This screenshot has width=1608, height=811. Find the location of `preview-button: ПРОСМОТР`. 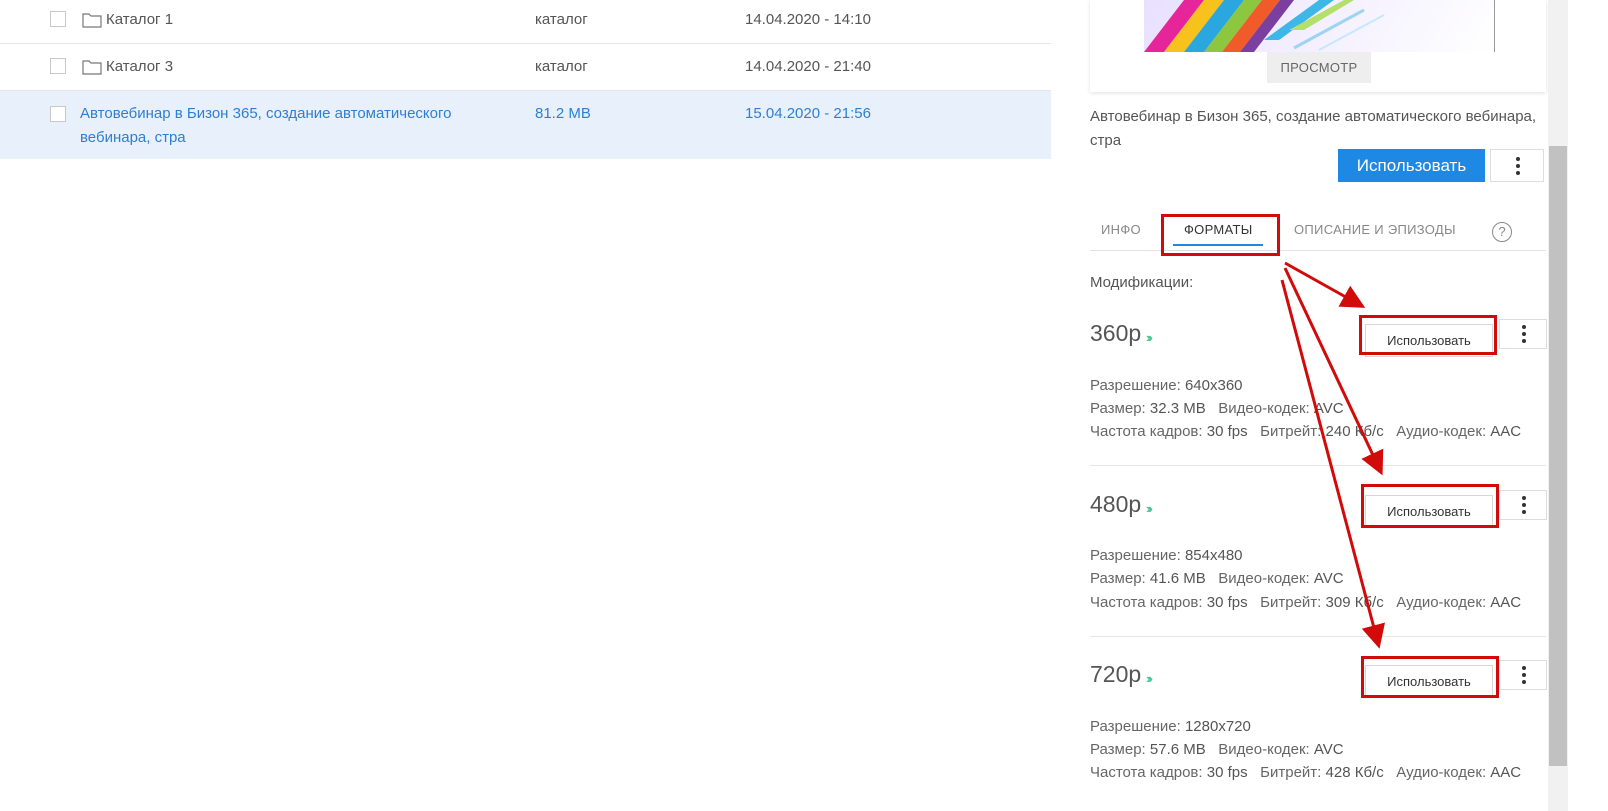

preview-button: ПРОСМОТР is located at coordinates (1319, 67).